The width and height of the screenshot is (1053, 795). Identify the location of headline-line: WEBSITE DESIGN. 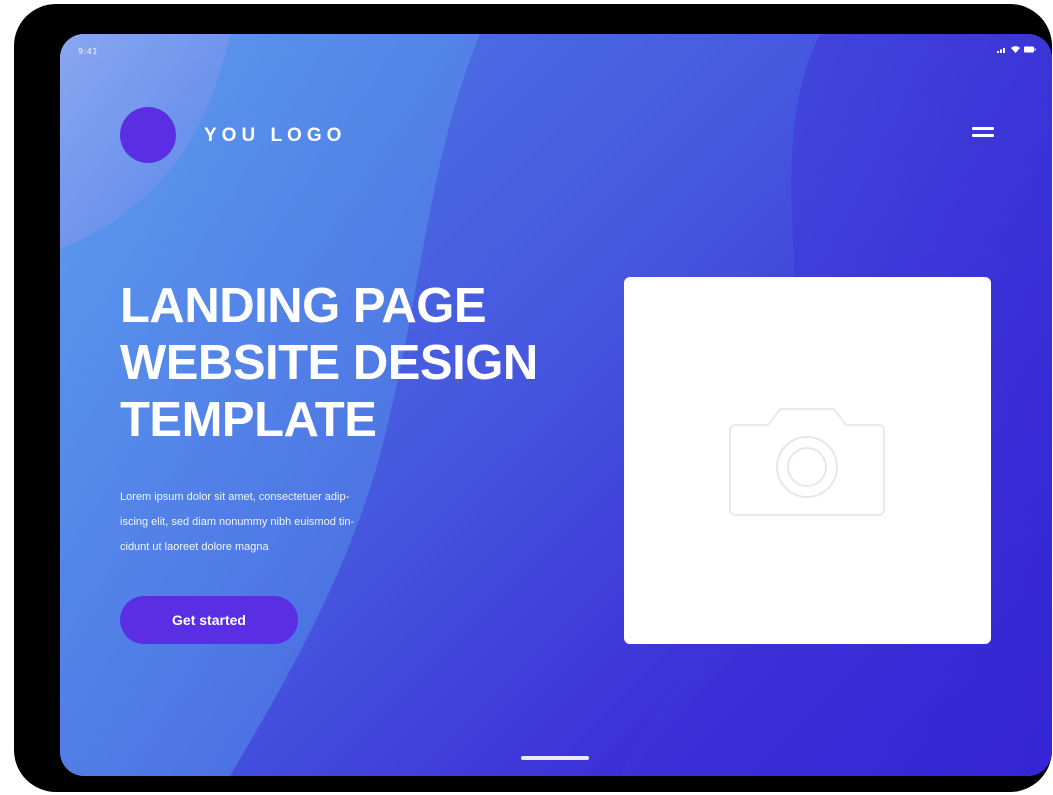
(329, 363).